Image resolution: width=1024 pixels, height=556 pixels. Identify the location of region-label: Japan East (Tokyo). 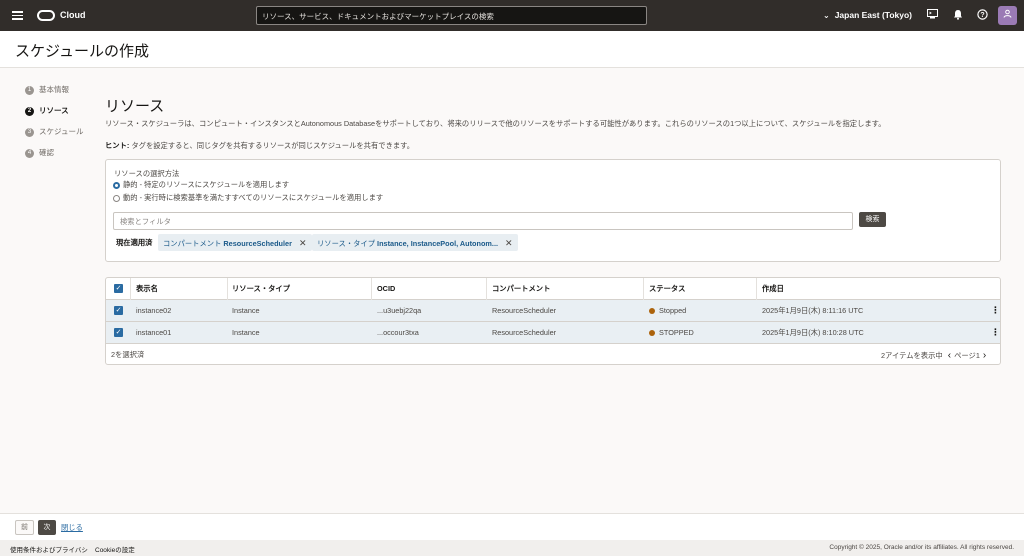
(873, 15).